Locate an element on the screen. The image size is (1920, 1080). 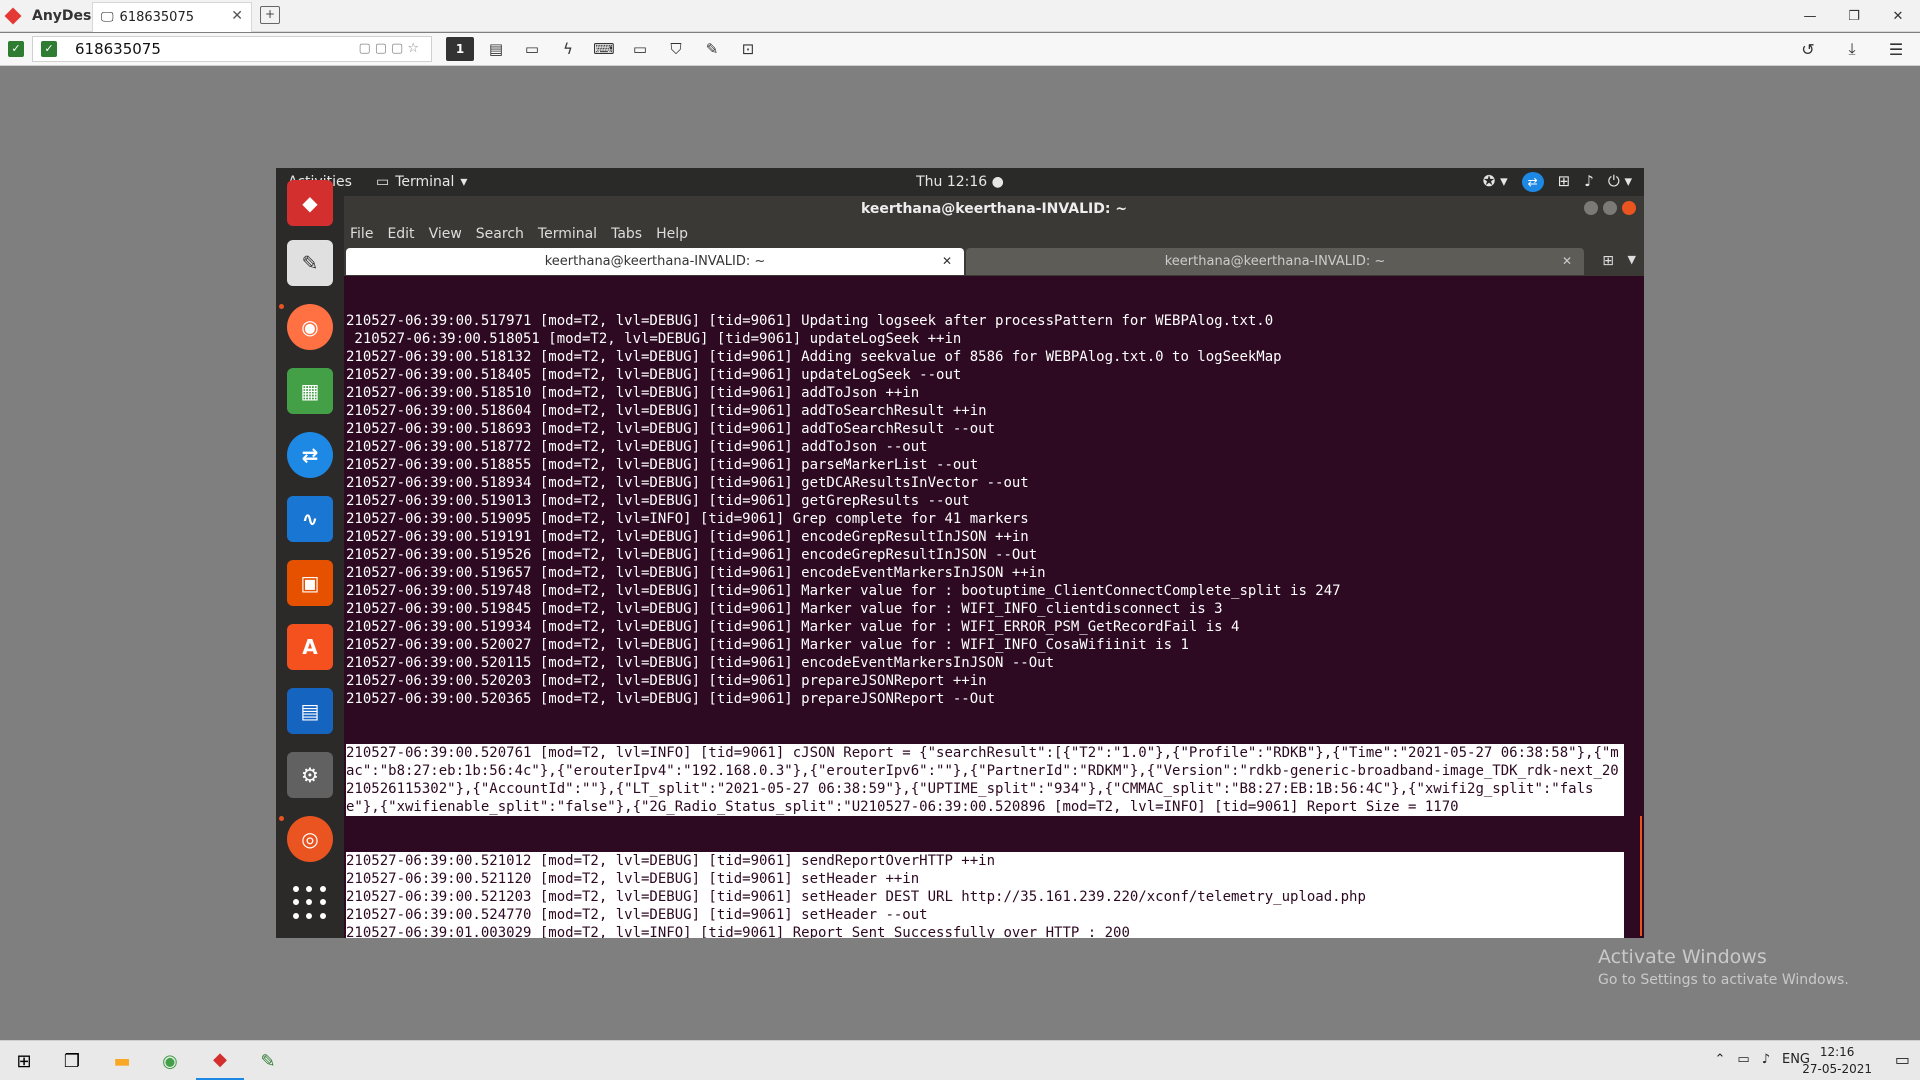
app-menu: ▭ Terminal ▾ is located at coordinates (421, 182).